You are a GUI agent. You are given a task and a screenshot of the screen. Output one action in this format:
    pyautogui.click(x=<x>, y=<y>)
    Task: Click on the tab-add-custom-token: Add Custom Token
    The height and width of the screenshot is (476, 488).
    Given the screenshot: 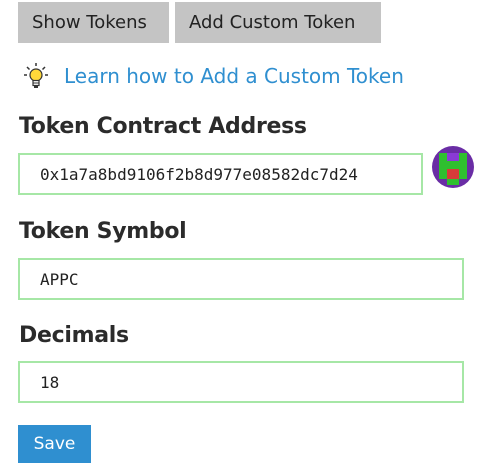 What is the action you would take?
    pyautogui.click(x=278, y=22)
    